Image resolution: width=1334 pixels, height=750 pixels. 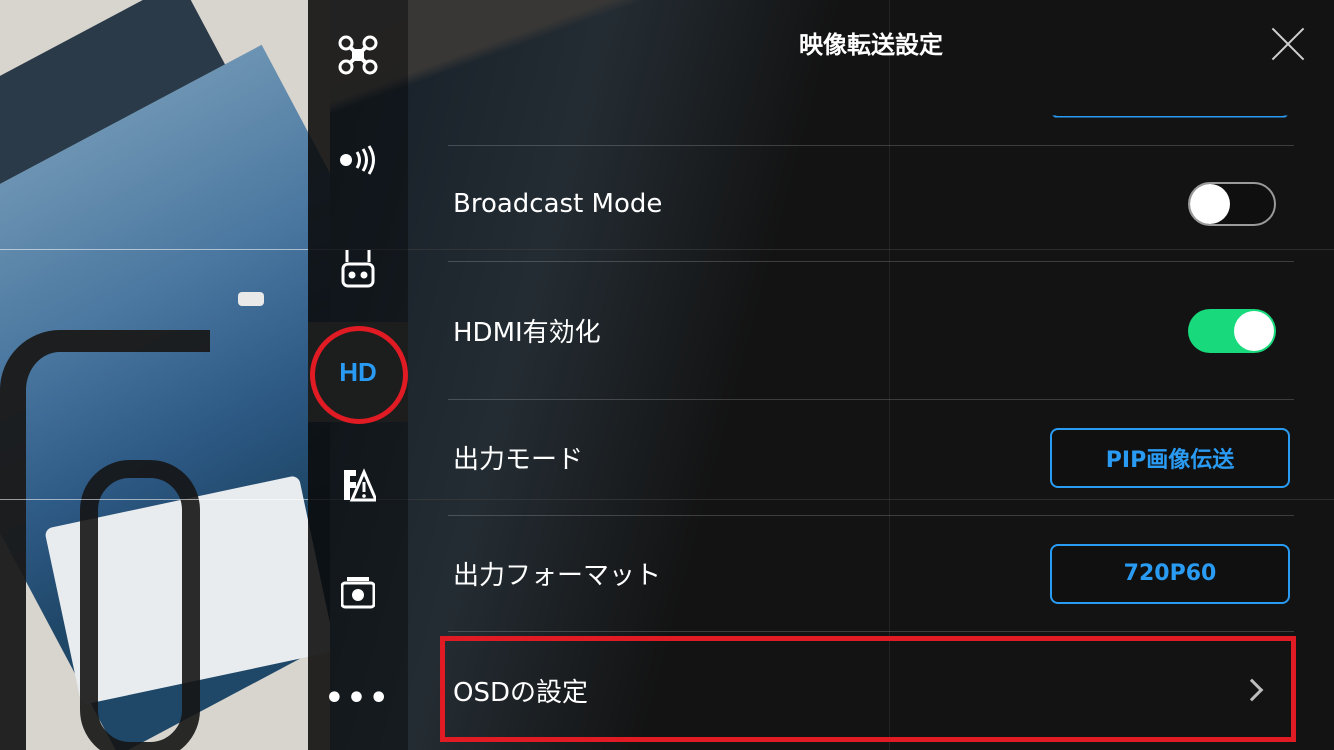 What do you see at coordinates (871, 331) in the screenshot?
I see `settings-row-hdmi: HDMI有効化` at bounding box center [871, 331].